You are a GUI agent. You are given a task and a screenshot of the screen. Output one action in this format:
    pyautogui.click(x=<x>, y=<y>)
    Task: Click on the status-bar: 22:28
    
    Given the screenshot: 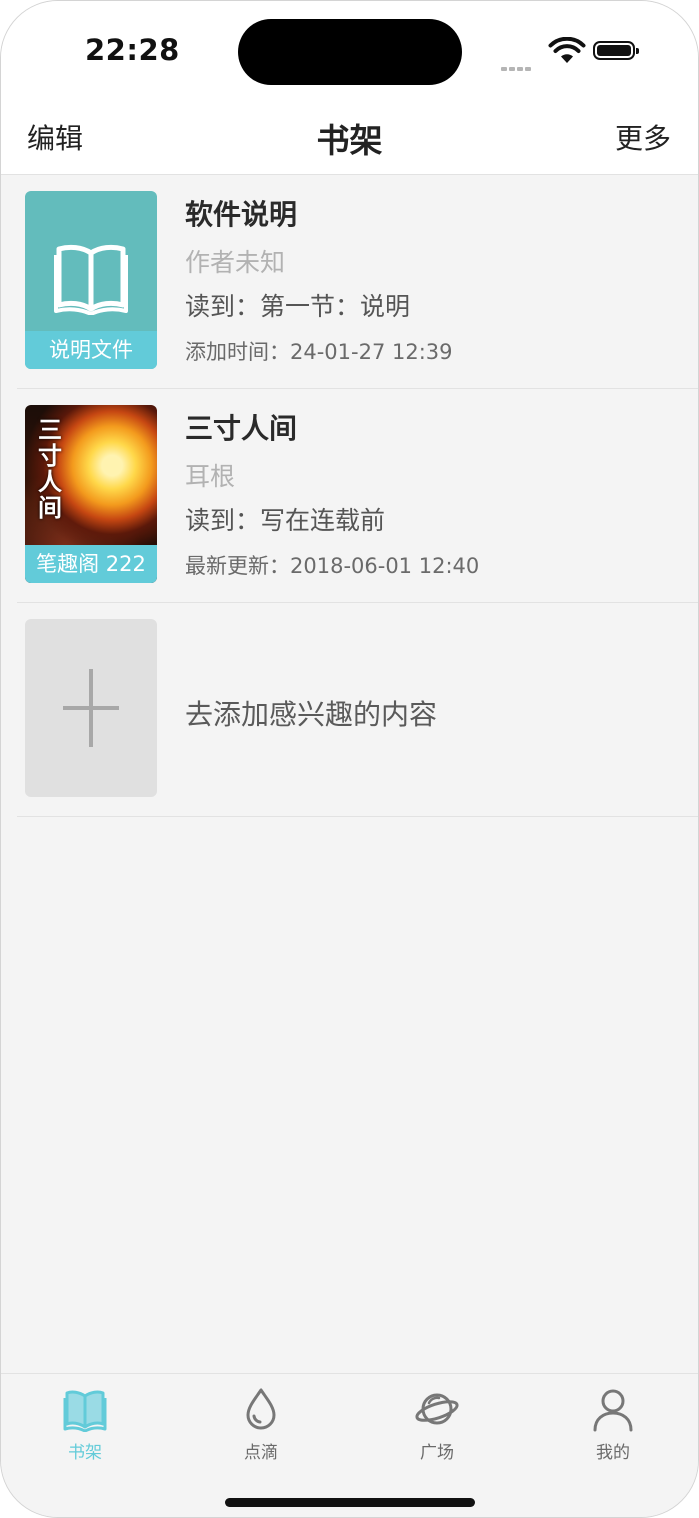 What is the action you would take?
    pyautogui.click(x=349, y=51)
    